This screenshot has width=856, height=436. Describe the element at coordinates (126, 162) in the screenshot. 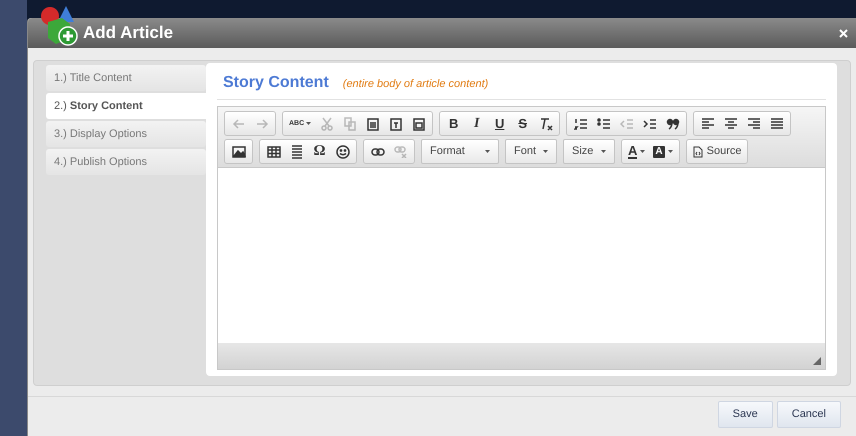

I see `step-tab: 4.) Publish Options` at that location.